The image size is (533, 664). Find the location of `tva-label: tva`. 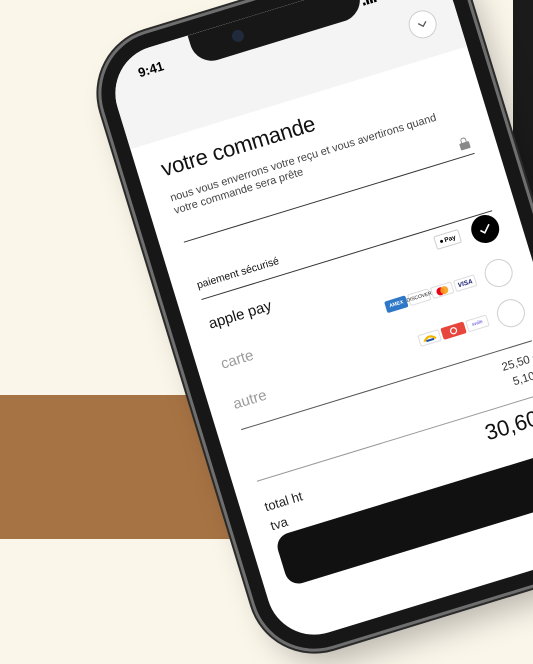

tva-label: tva is located at coordinates (279, 523).